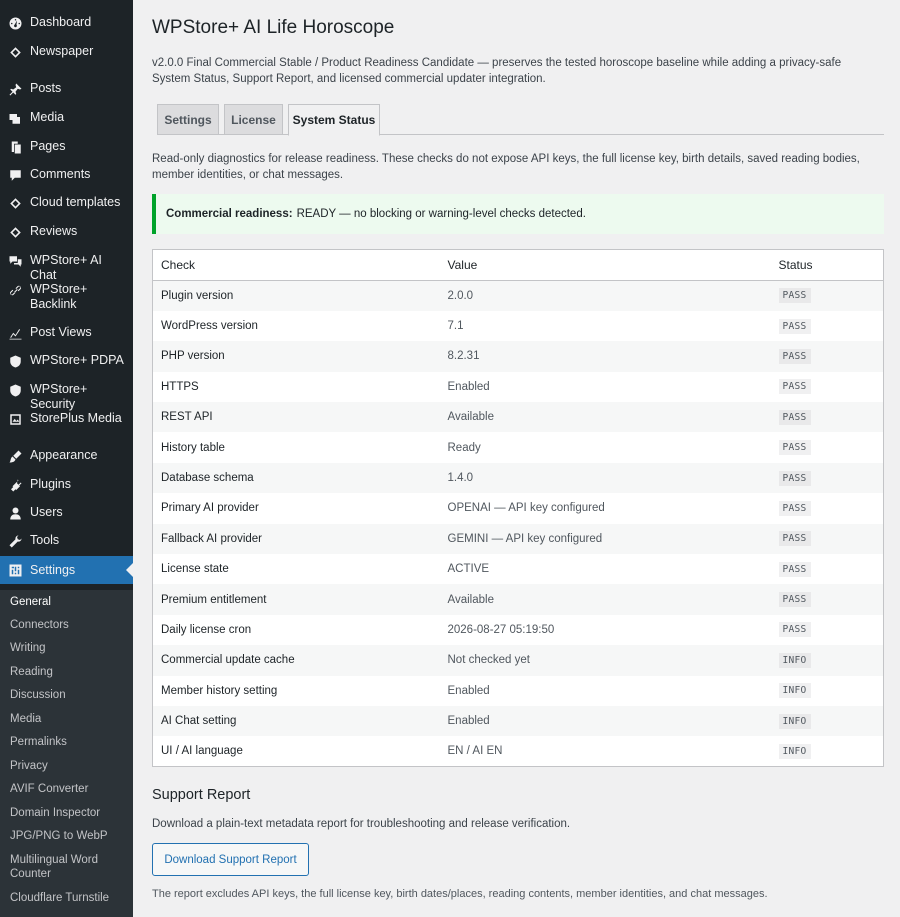 The width and height of the screenshot is (900, 917). Describe the element at coordinates (69, 602) in the screenshot. I see `submenu-general: General` at that location.